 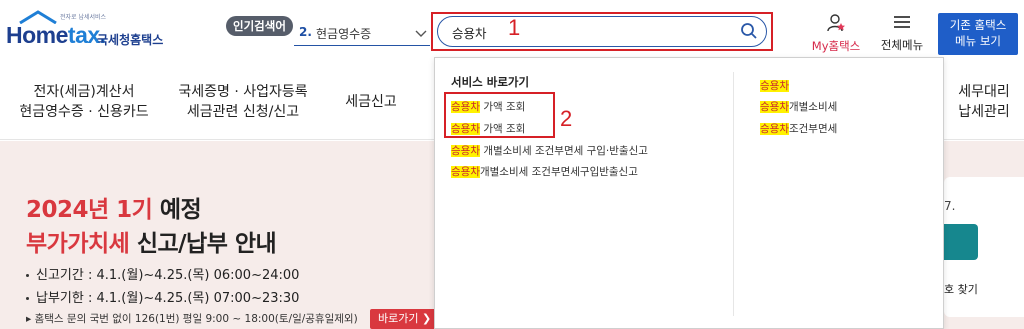 I want to click on logo-korean: 국세청홈택스, so click(x=130, y=40).